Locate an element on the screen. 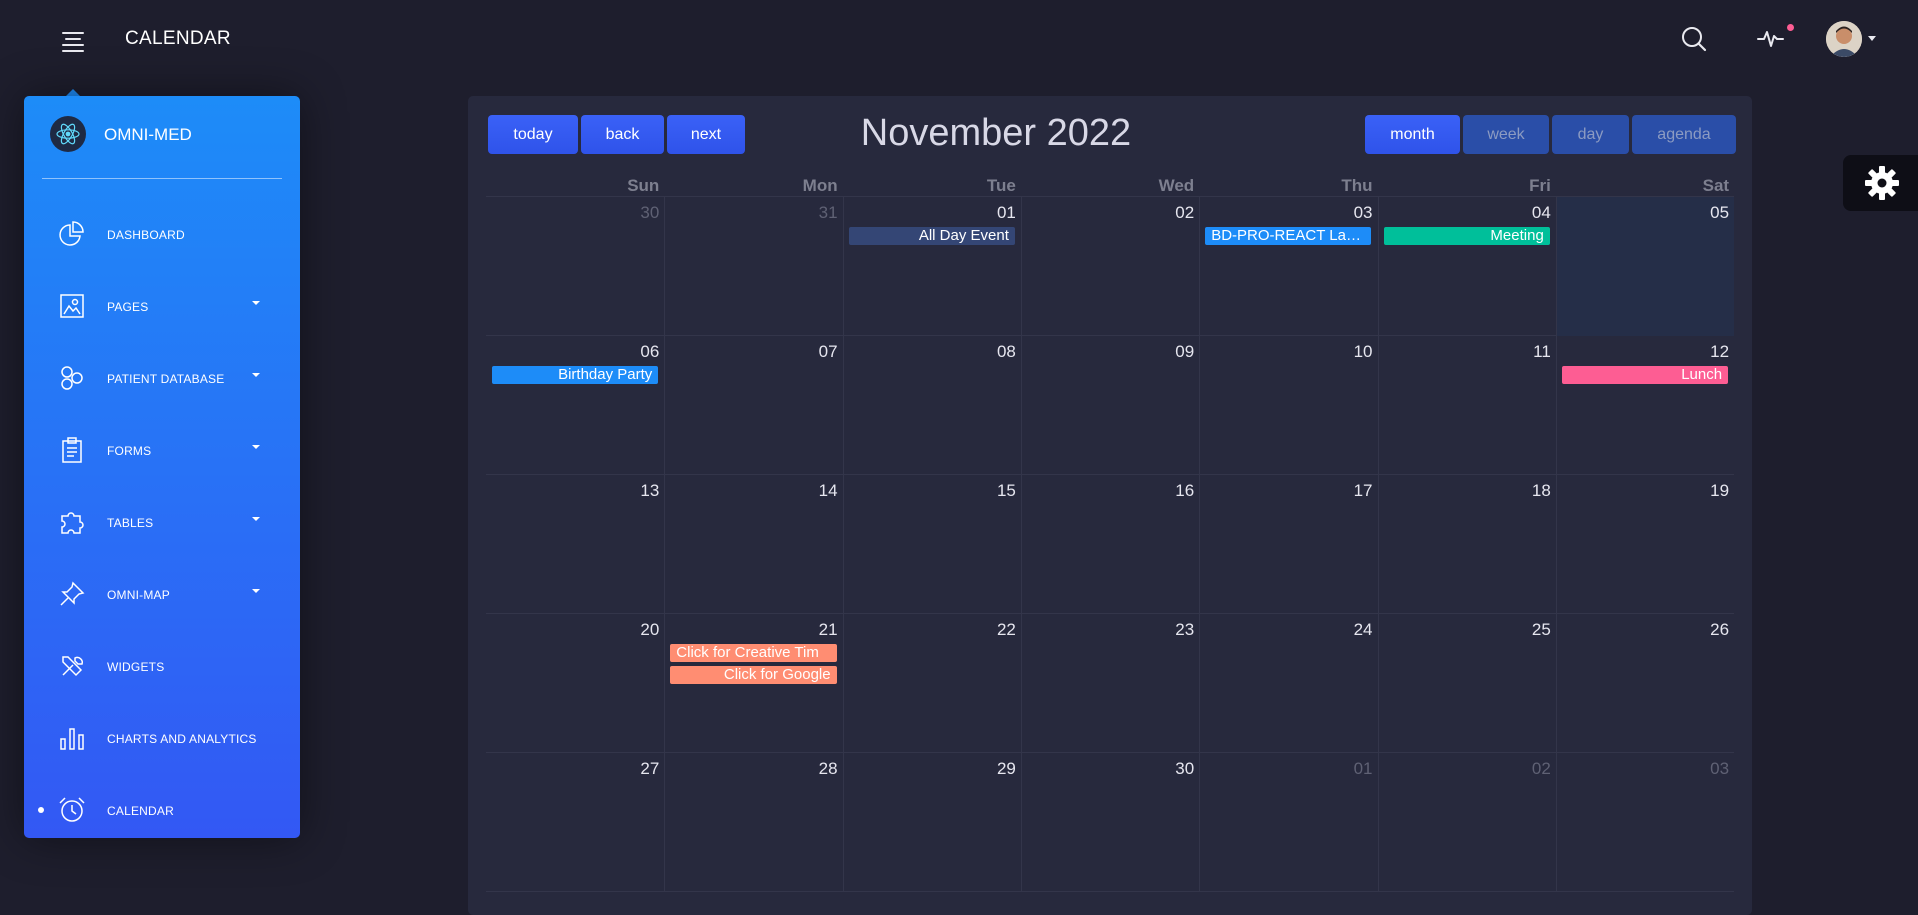  day-number: 12 is located at coordinates (1719, 352).